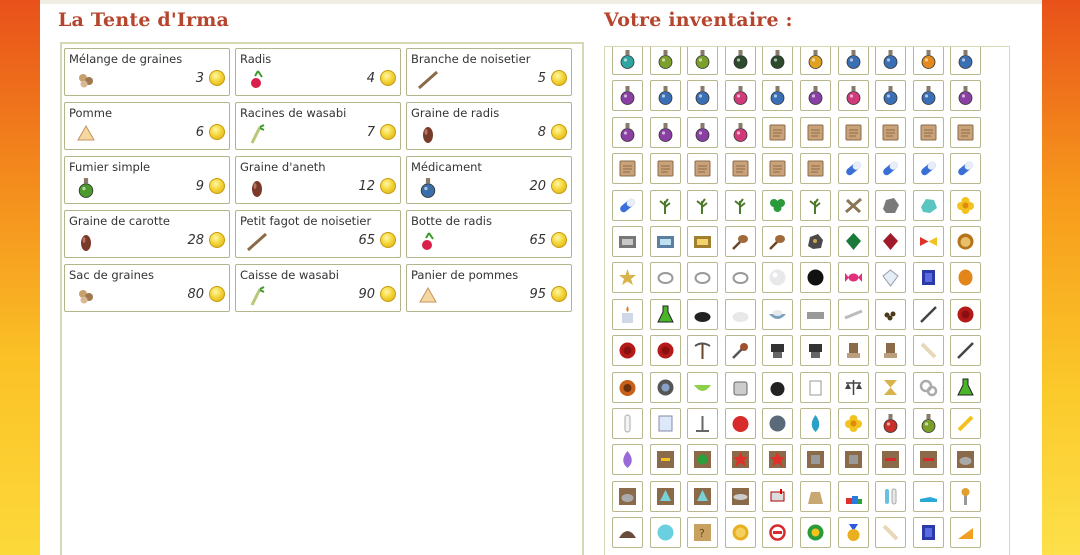 The width and height of the screenshot is (1080, 555). Describe the element at coordinates (489, 288) in the screenshot. I see `shop-item-card: Panier de pommes 95` at that location.